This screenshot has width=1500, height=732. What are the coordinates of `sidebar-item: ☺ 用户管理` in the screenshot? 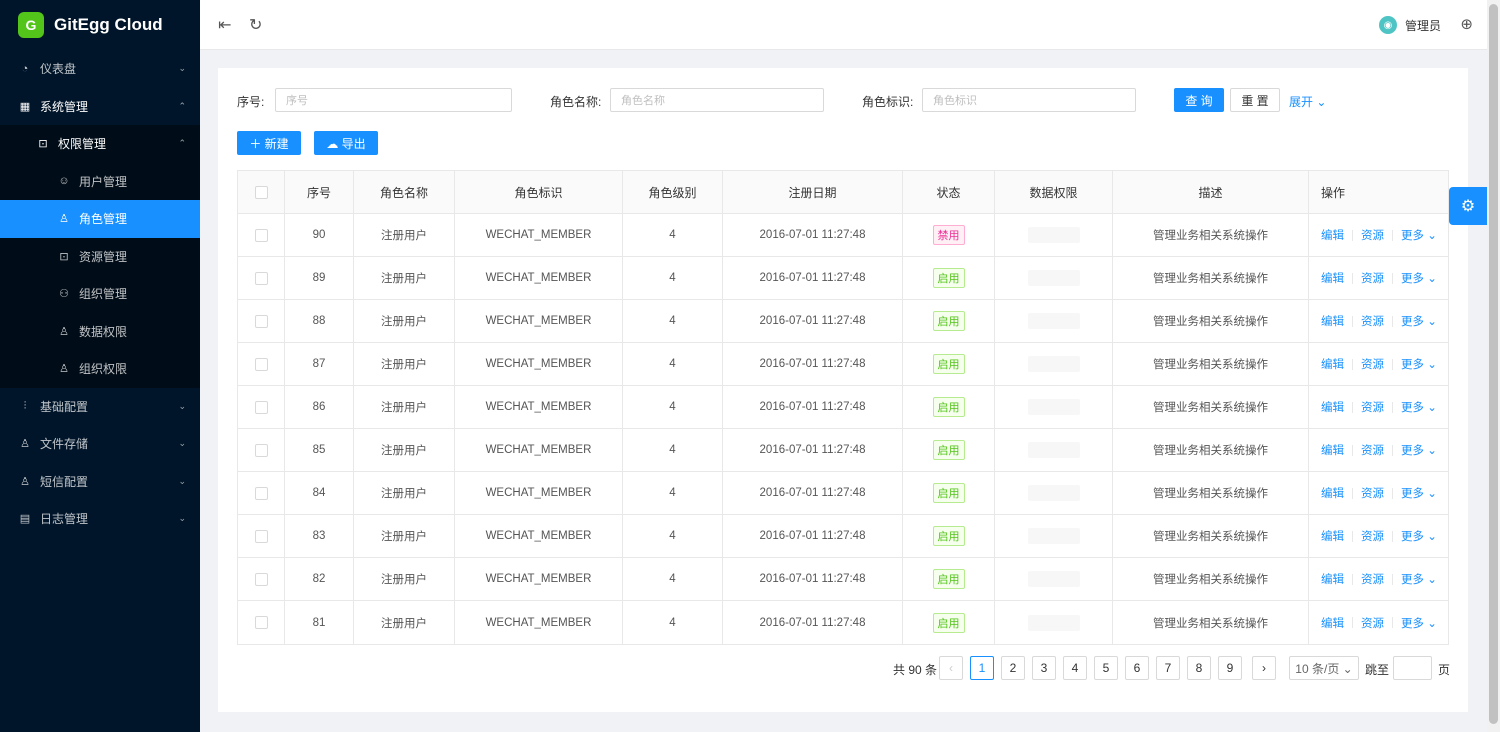 It's located at (100, 181).